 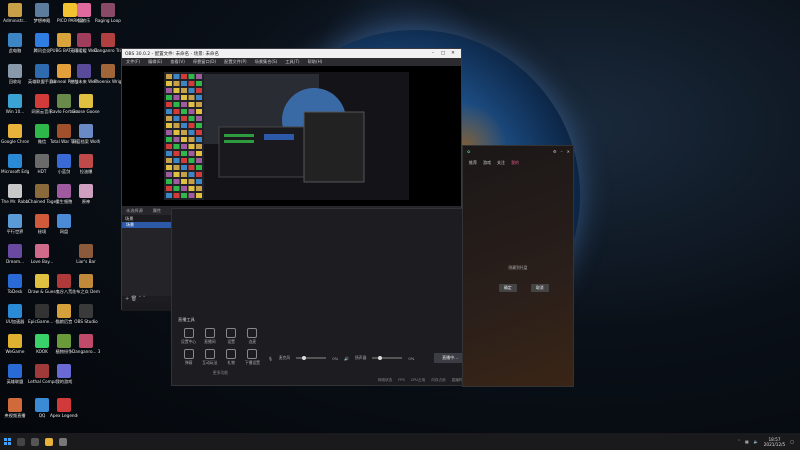 What do you see at coordinates (64, 374) in the screenshot?
I see `desktop-icon: 我的游戏` at bounding box center [64, 374].